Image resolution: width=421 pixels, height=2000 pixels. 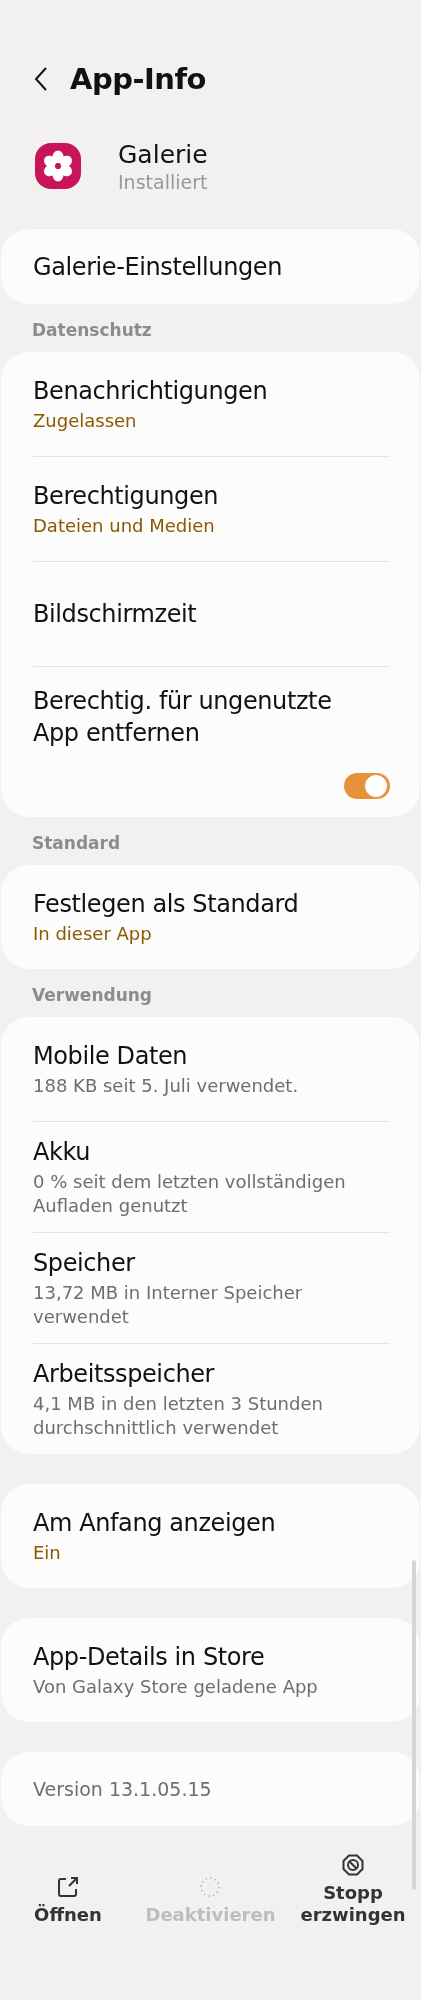 I want to click on settings-item: Bildschirmzeit, so click(x=210, y=614).